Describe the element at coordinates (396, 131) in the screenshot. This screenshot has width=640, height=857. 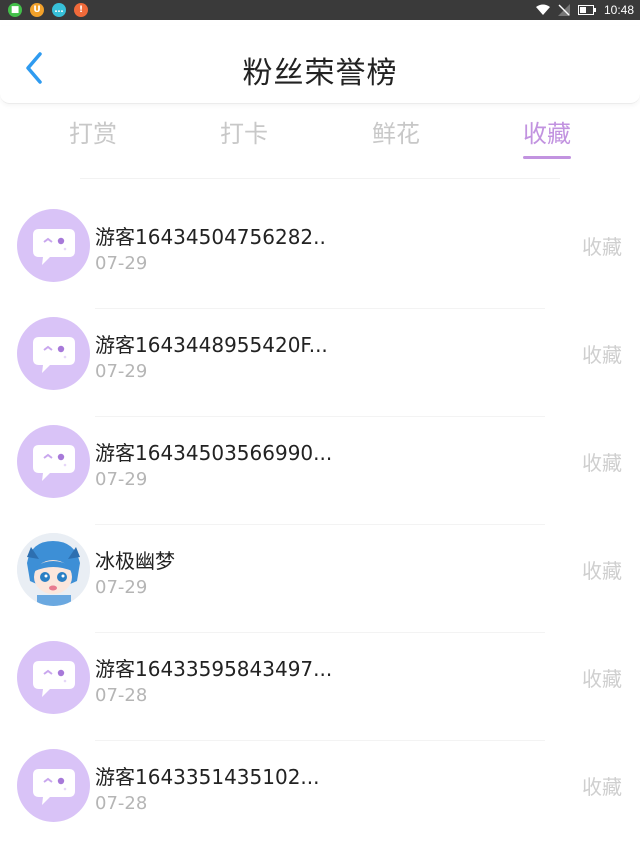
I see `tab-flowers: 鲜花` at that location.